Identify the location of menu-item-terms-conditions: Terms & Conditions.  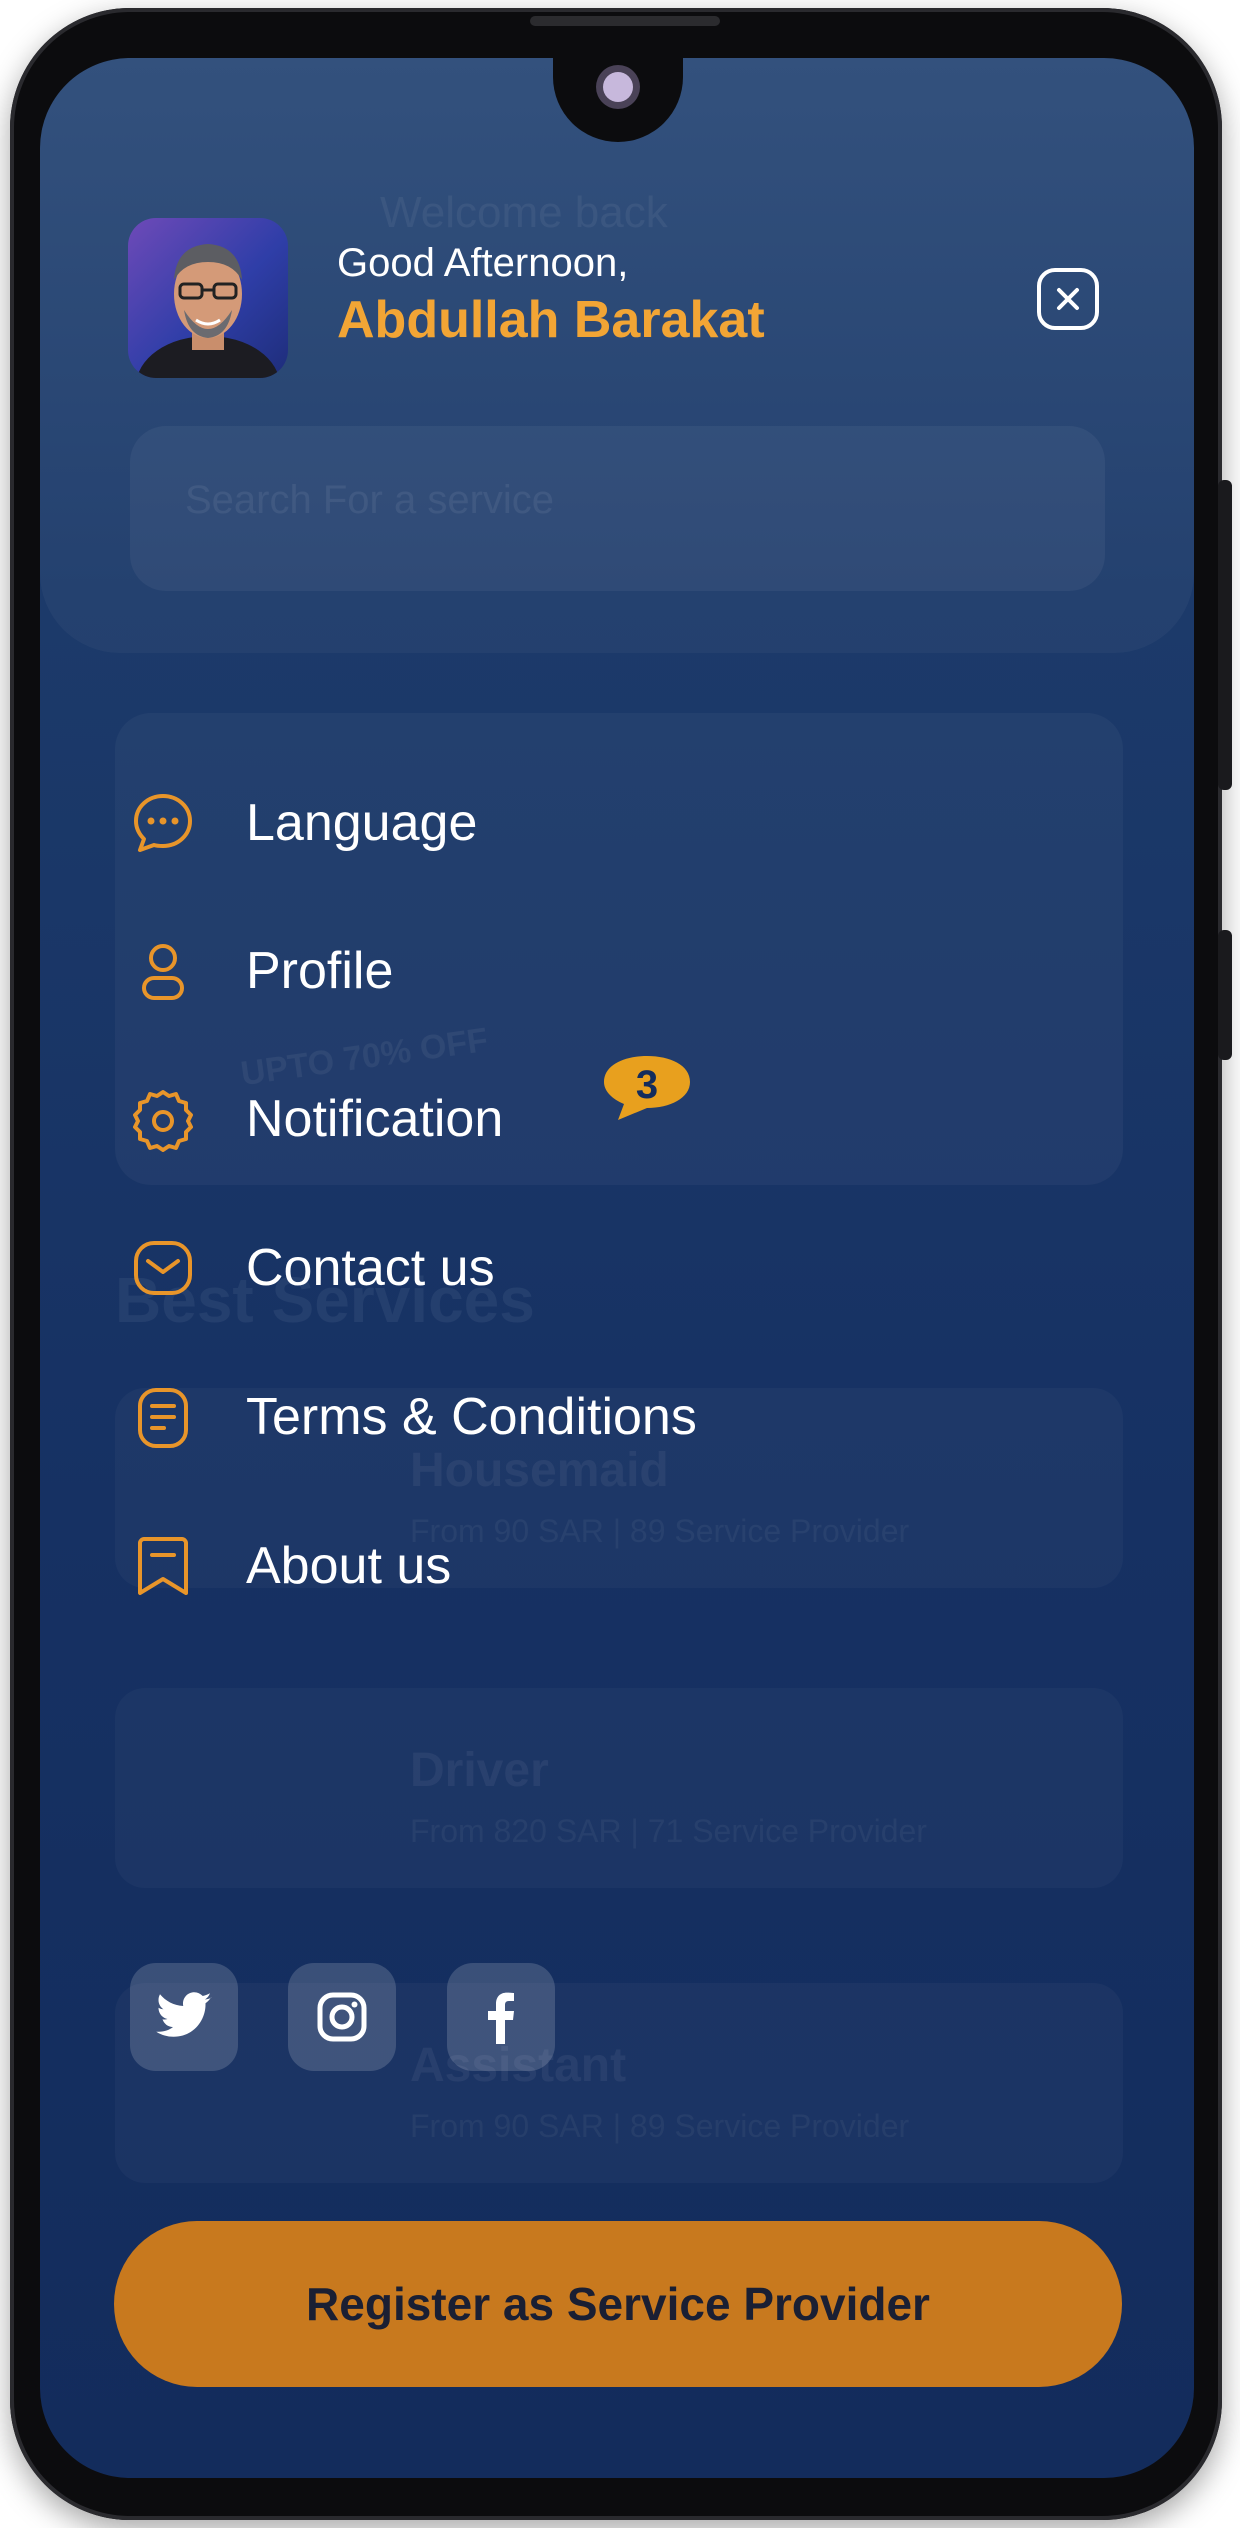
(478, 1417).